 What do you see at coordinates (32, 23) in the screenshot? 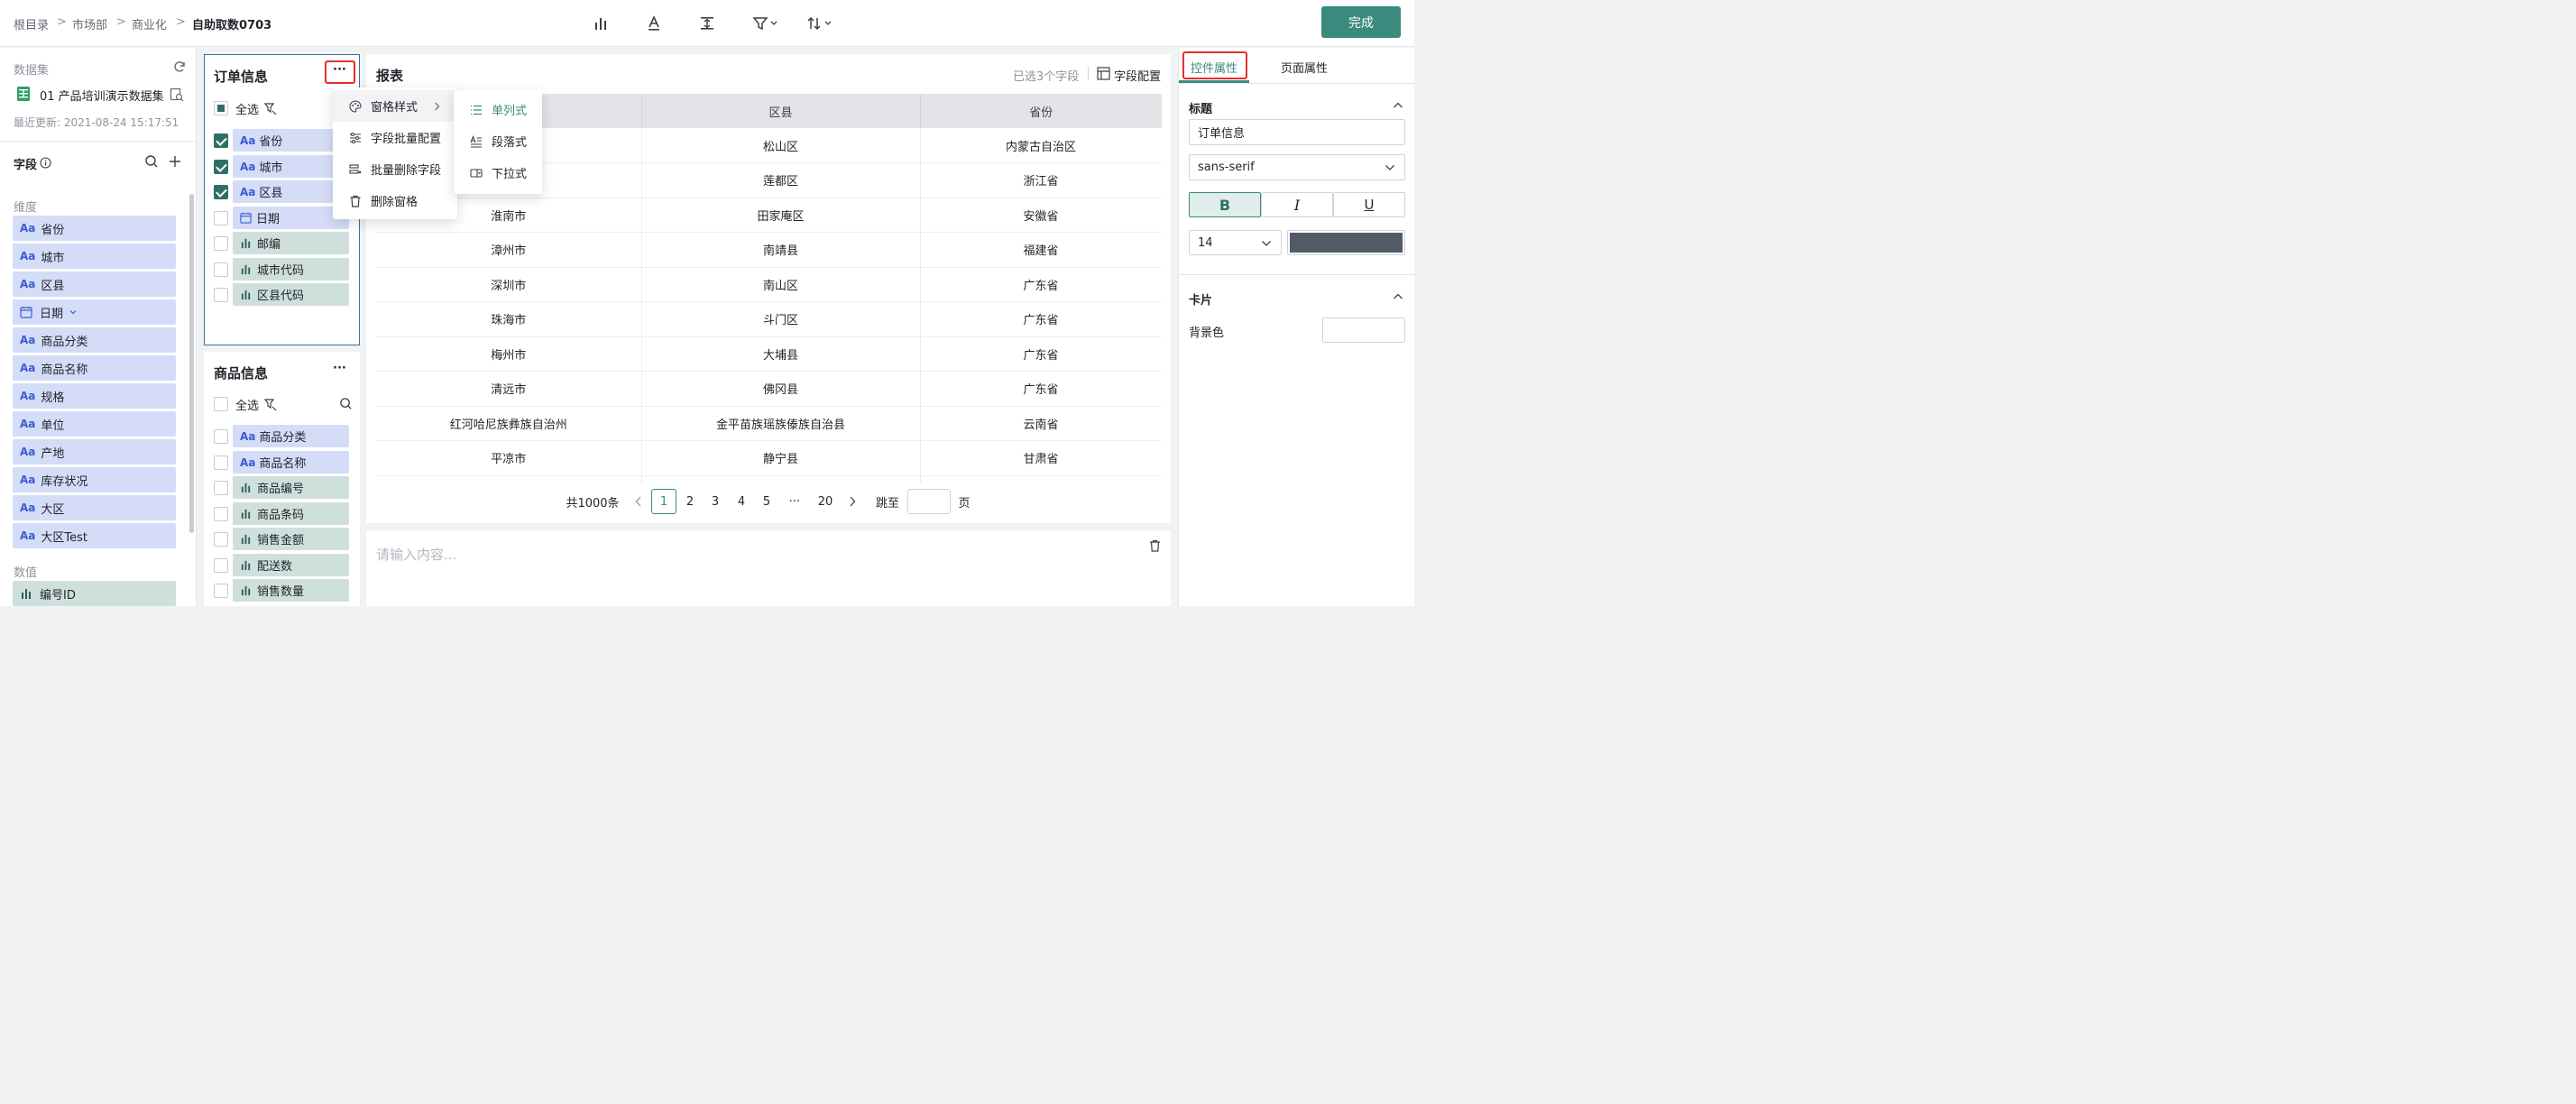
I see `breadcrumb-root: 根目录` at bounding box center [32, 23].